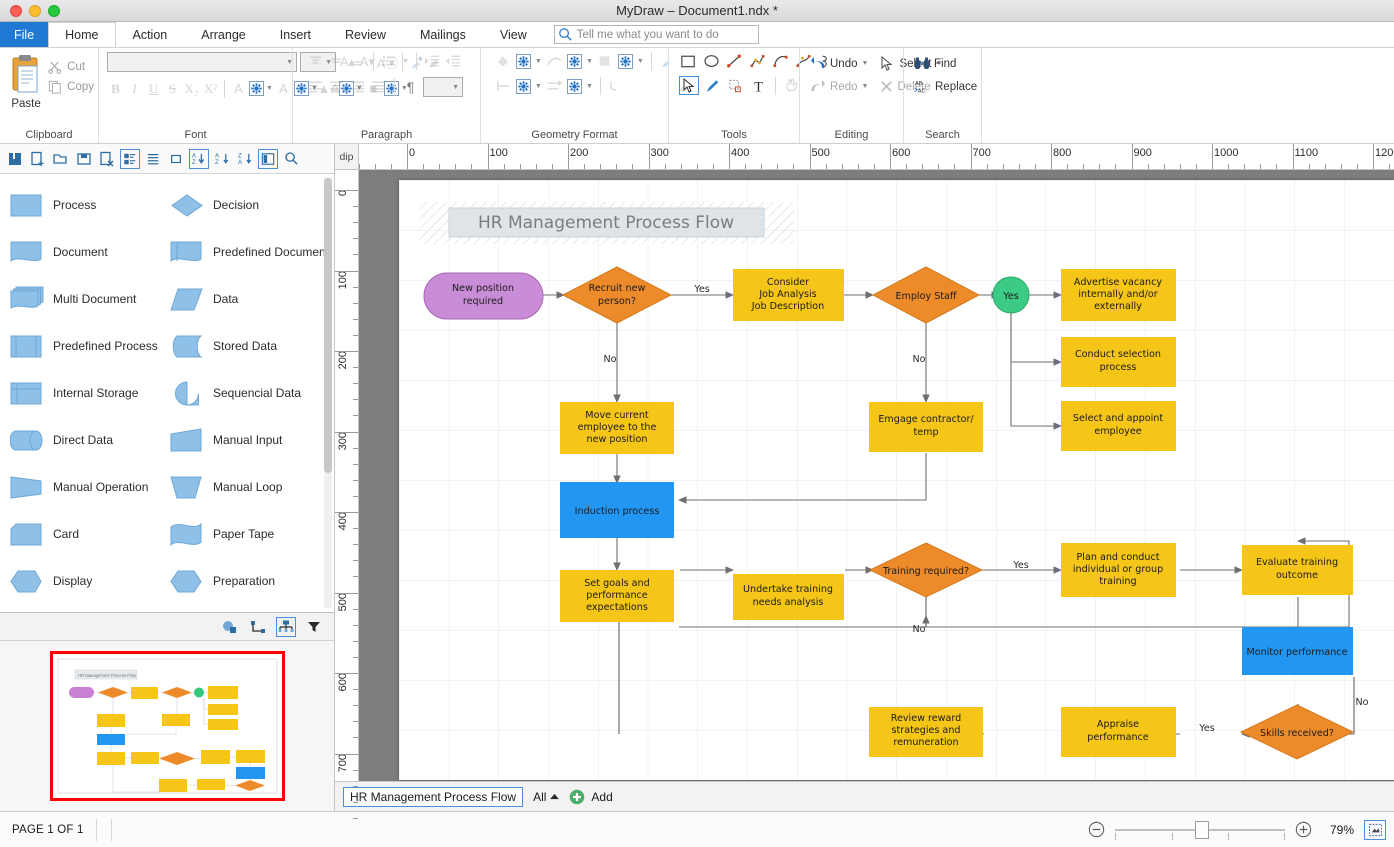 This screenshot has width=1394, height=847. Describe the element at coordinates (735, 86) in the screenshot. I see `shape-edit-tool-icon` at that location.